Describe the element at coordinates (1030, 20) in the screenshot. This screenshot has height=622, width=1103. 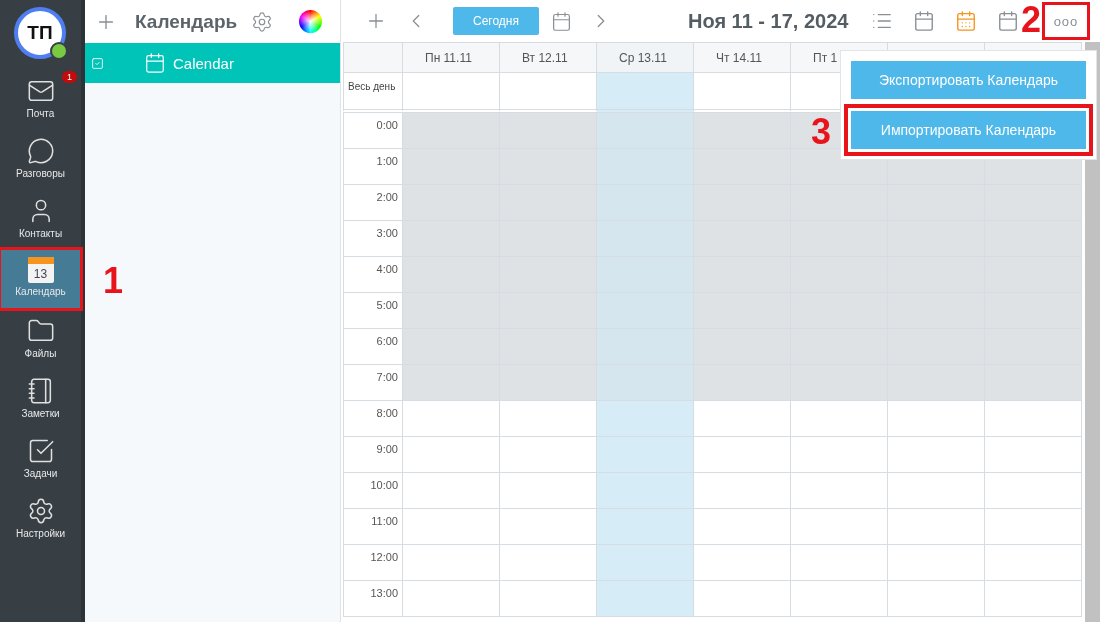
I see `step-number: 2` at that location.